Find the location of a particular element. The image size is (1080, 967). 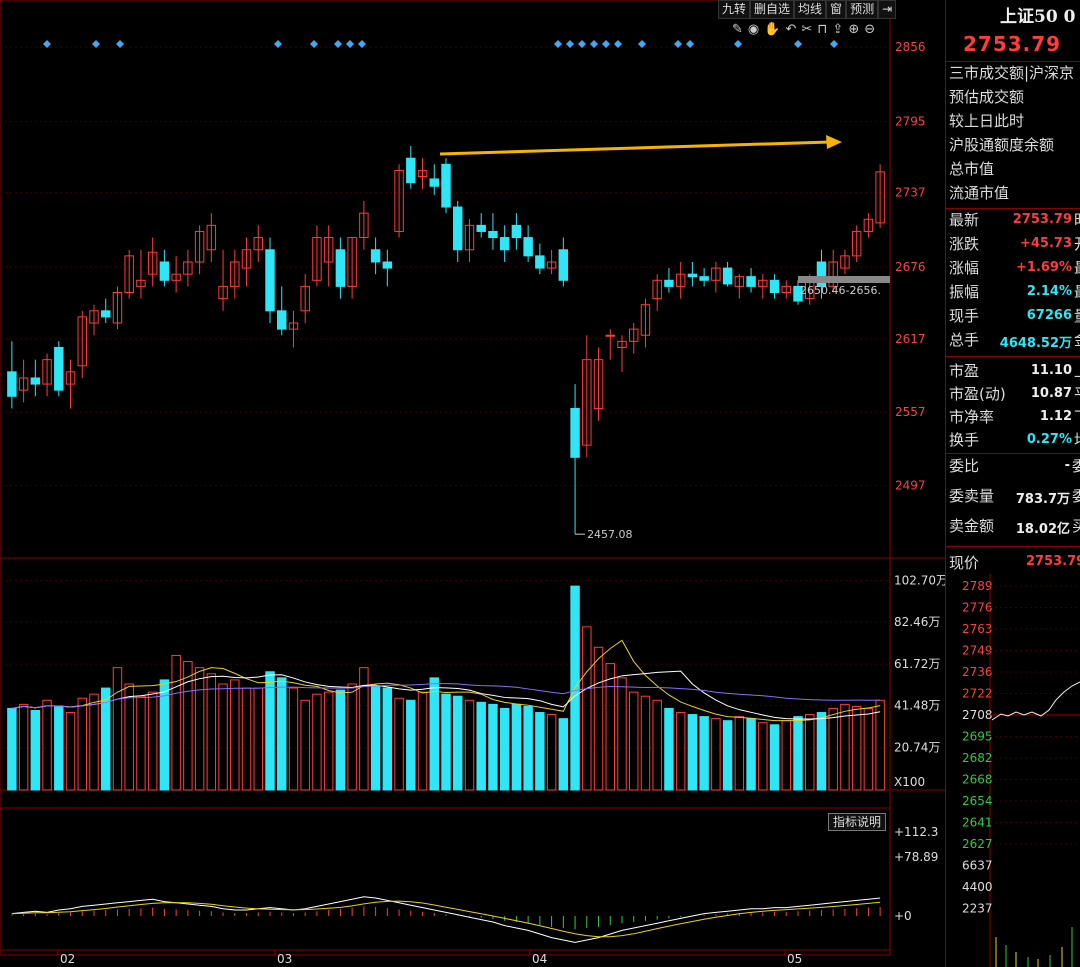

current-price-value: 2753.79 is located at coordinates (1053, 561).